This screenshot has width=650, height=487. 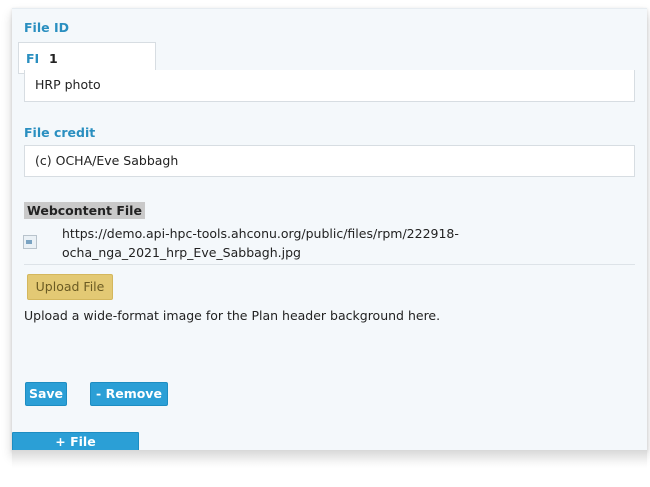 What do you see at coordinates (33, 58) in the screenshot?
I see `file-id-prefix: FI` at bounding box center [33, 58].